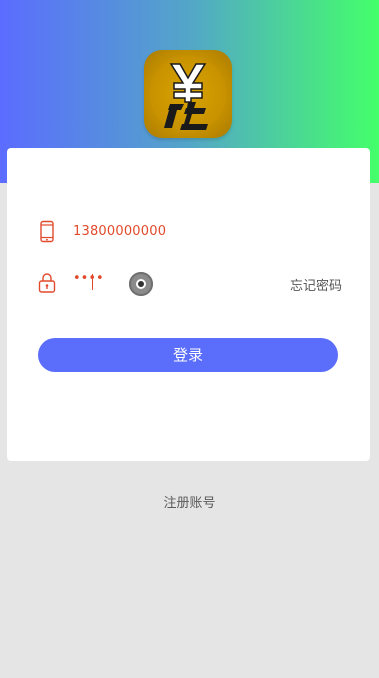  I want to click on app-logo, so click(188, 94).